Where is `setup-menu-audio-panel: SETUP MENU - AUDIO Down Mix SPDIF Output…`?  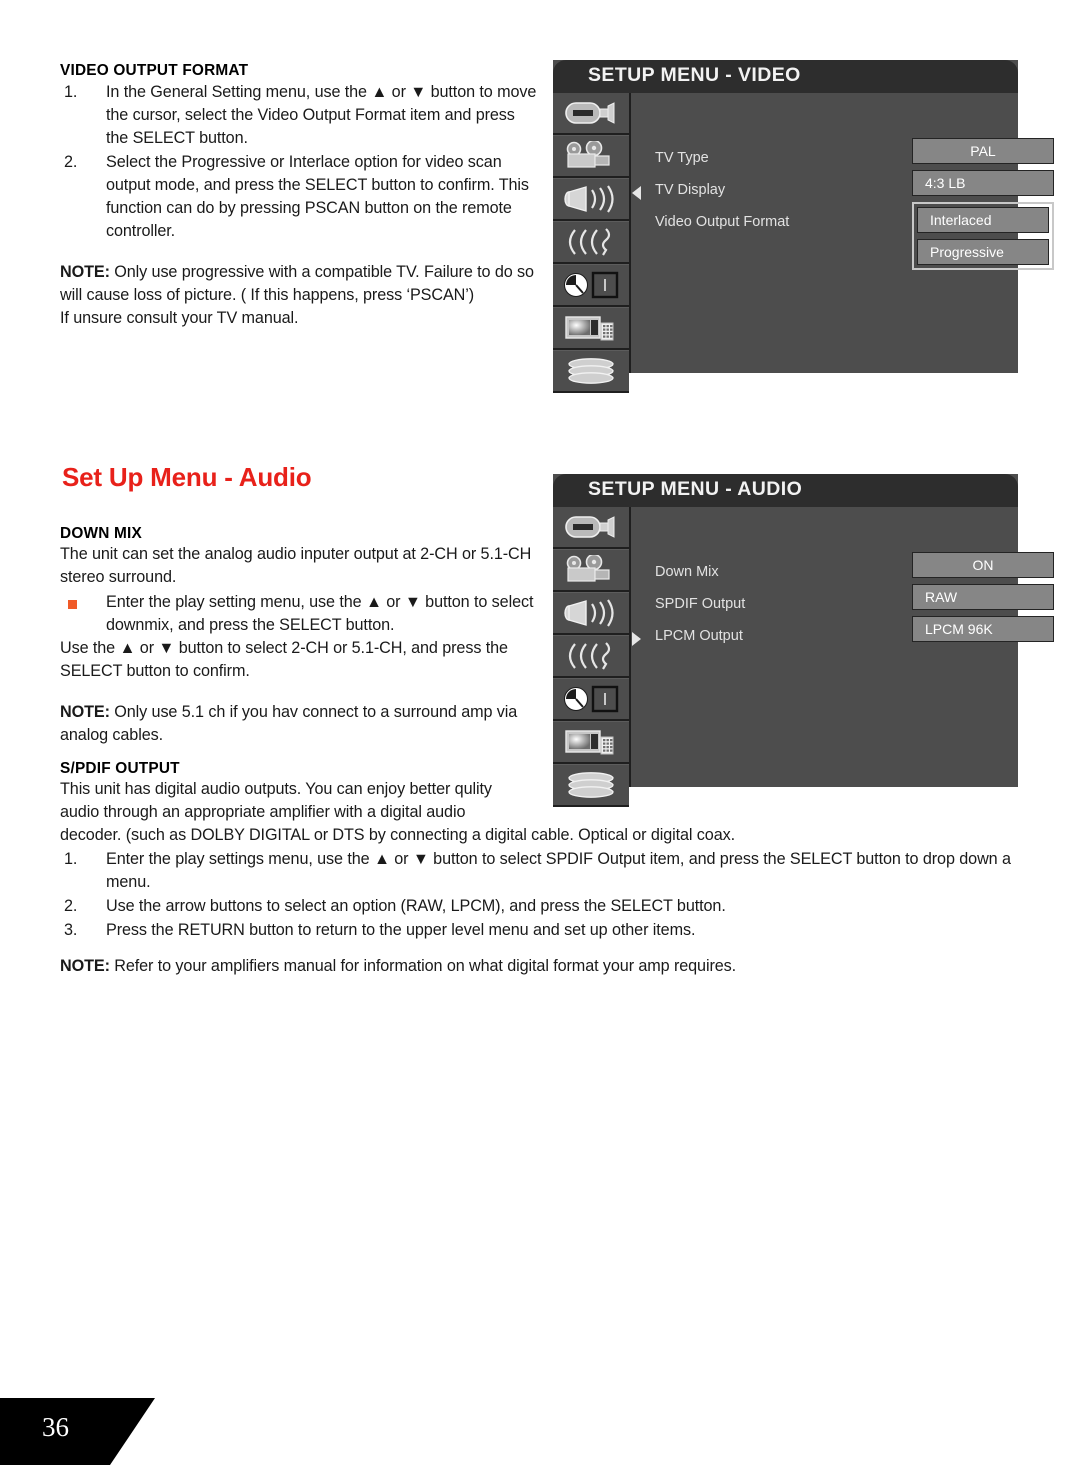 setup-menu-audio-panel: SETUP MENU - AUDIO Down Mix SPDIF Output… is located at coordinates (803, 640).